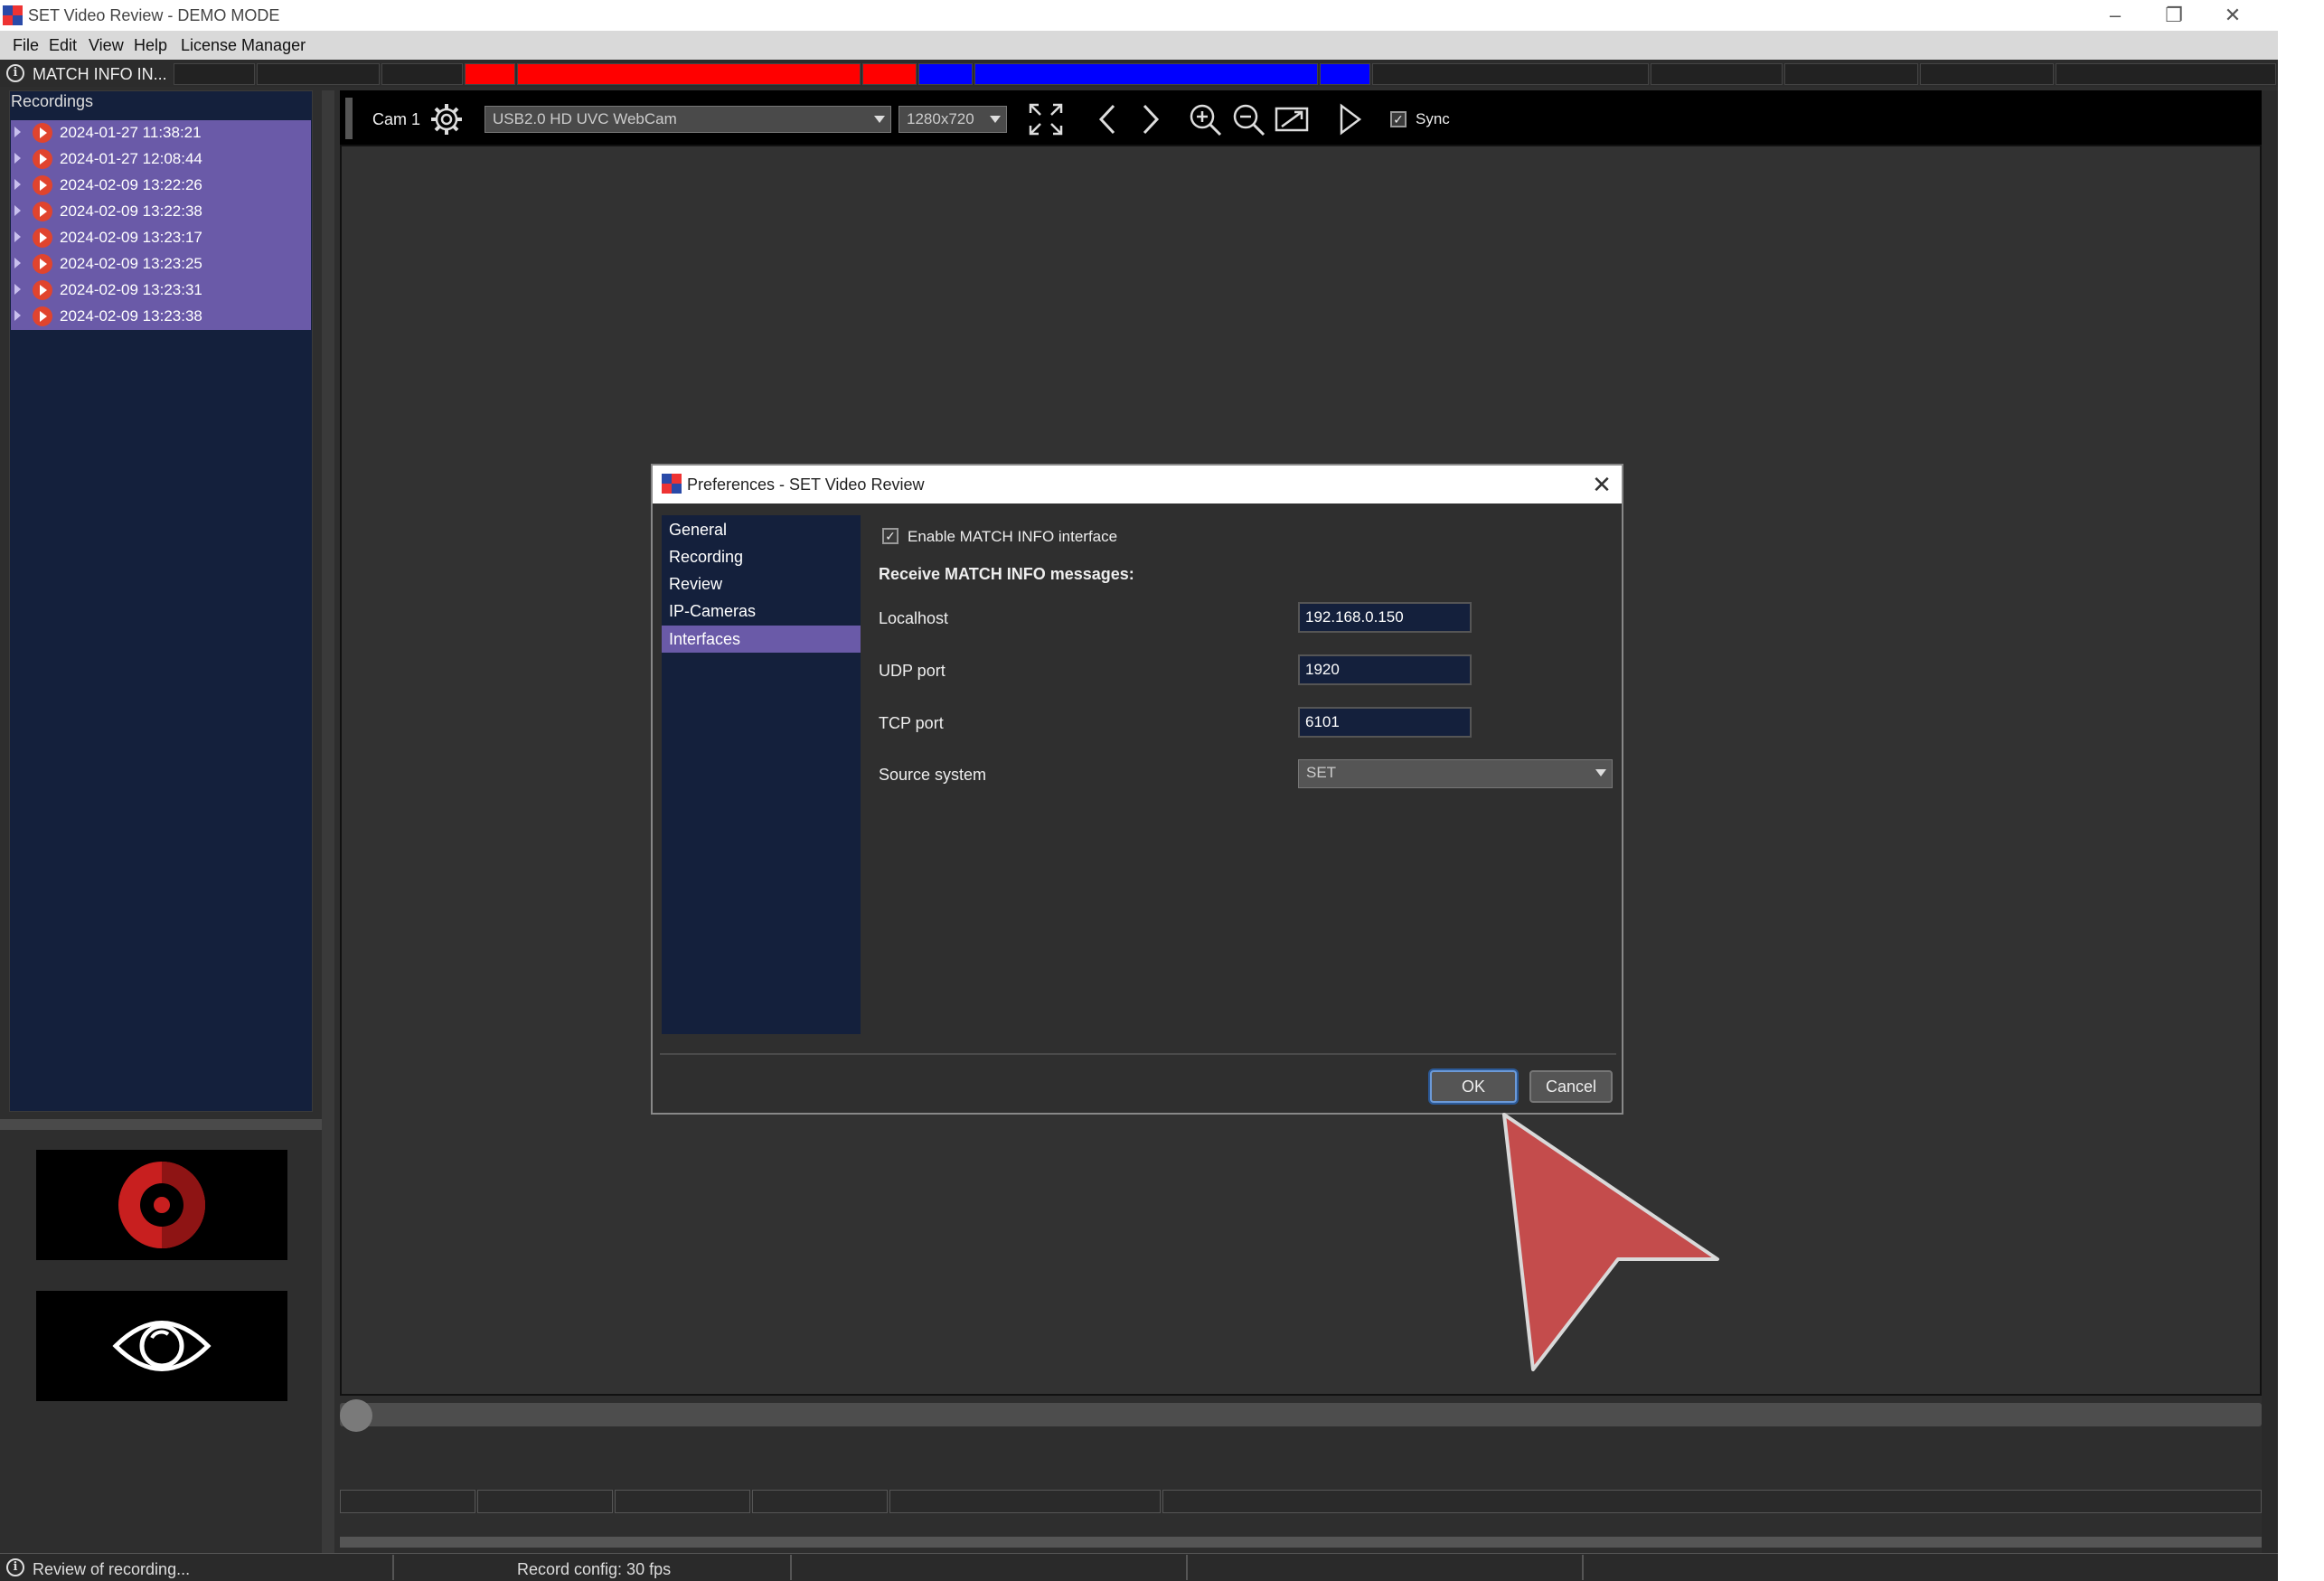 The height and width of the screenshot is (1581, 2324). What do you see at coordinates (26, 45) in the screenshot?
I see `menu-file: File` at bounding box center [26, 45].